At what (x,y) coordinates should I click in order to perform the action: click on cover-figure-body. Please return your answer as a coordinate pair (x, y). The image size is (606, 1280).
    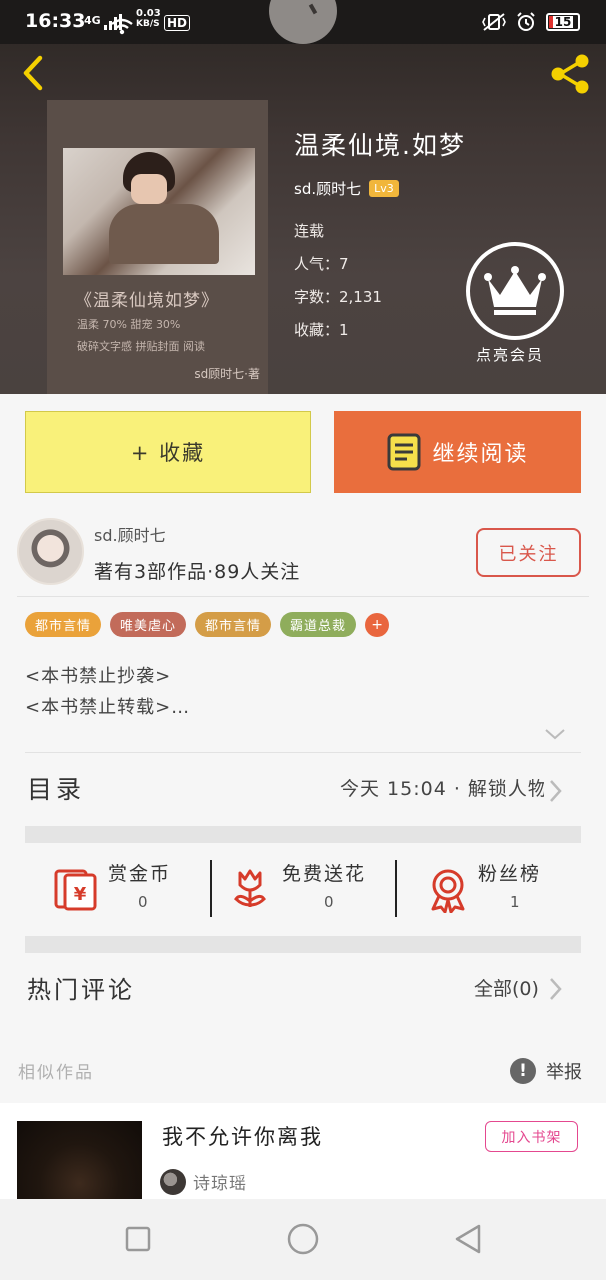
    Looking at the image, I should click on (164, 234).